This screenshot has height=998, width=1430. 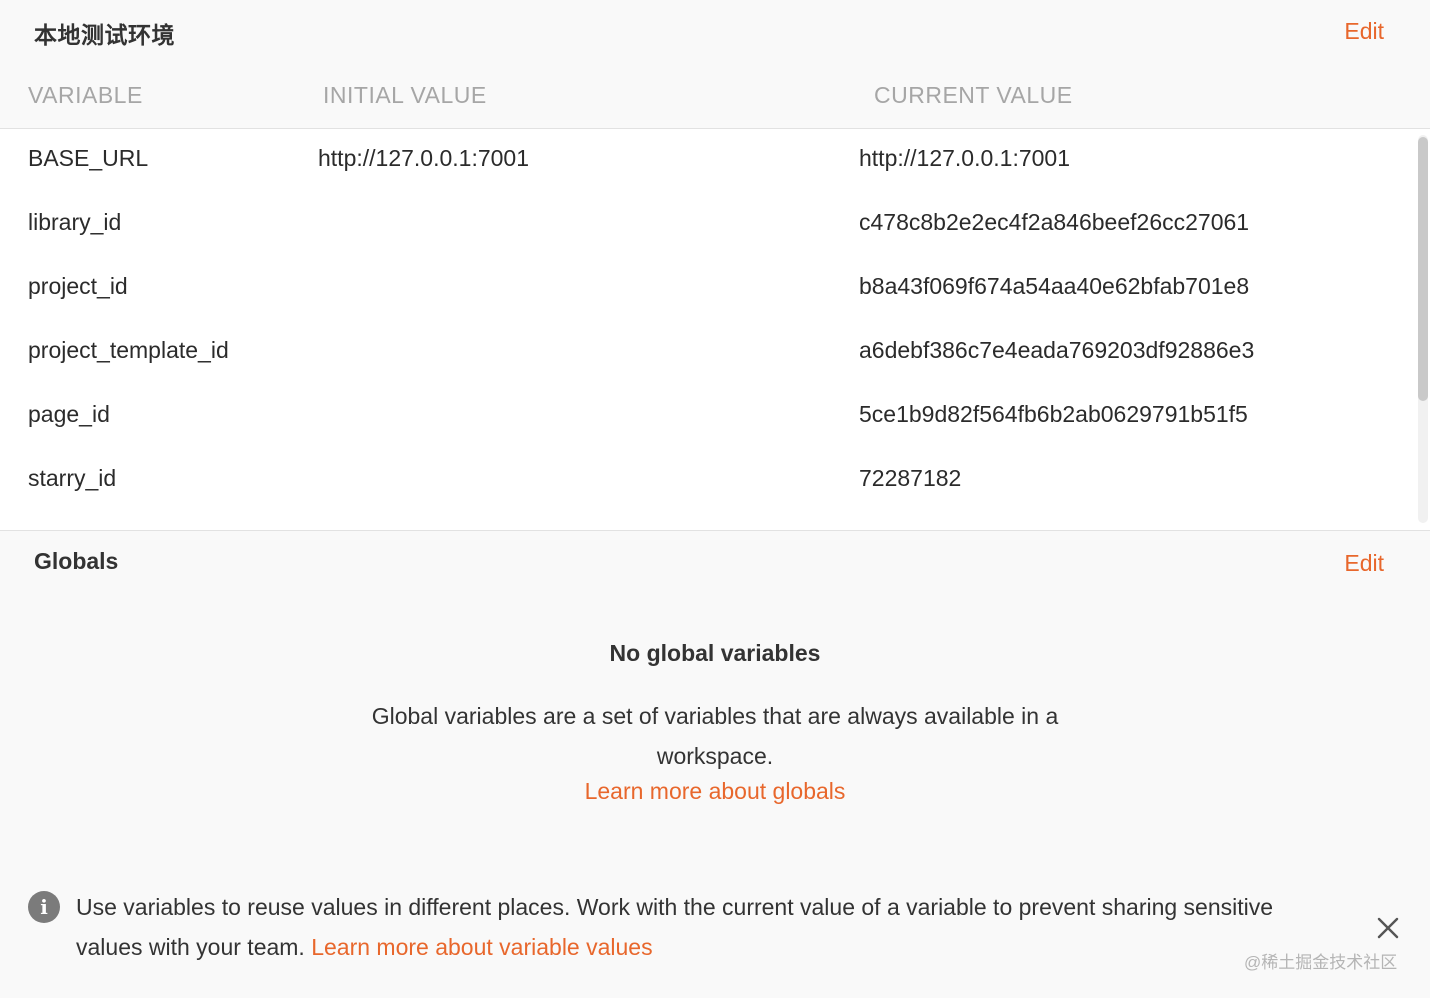 I want to click on environment-title: 本地测试环境, so click(x=104, y=35).